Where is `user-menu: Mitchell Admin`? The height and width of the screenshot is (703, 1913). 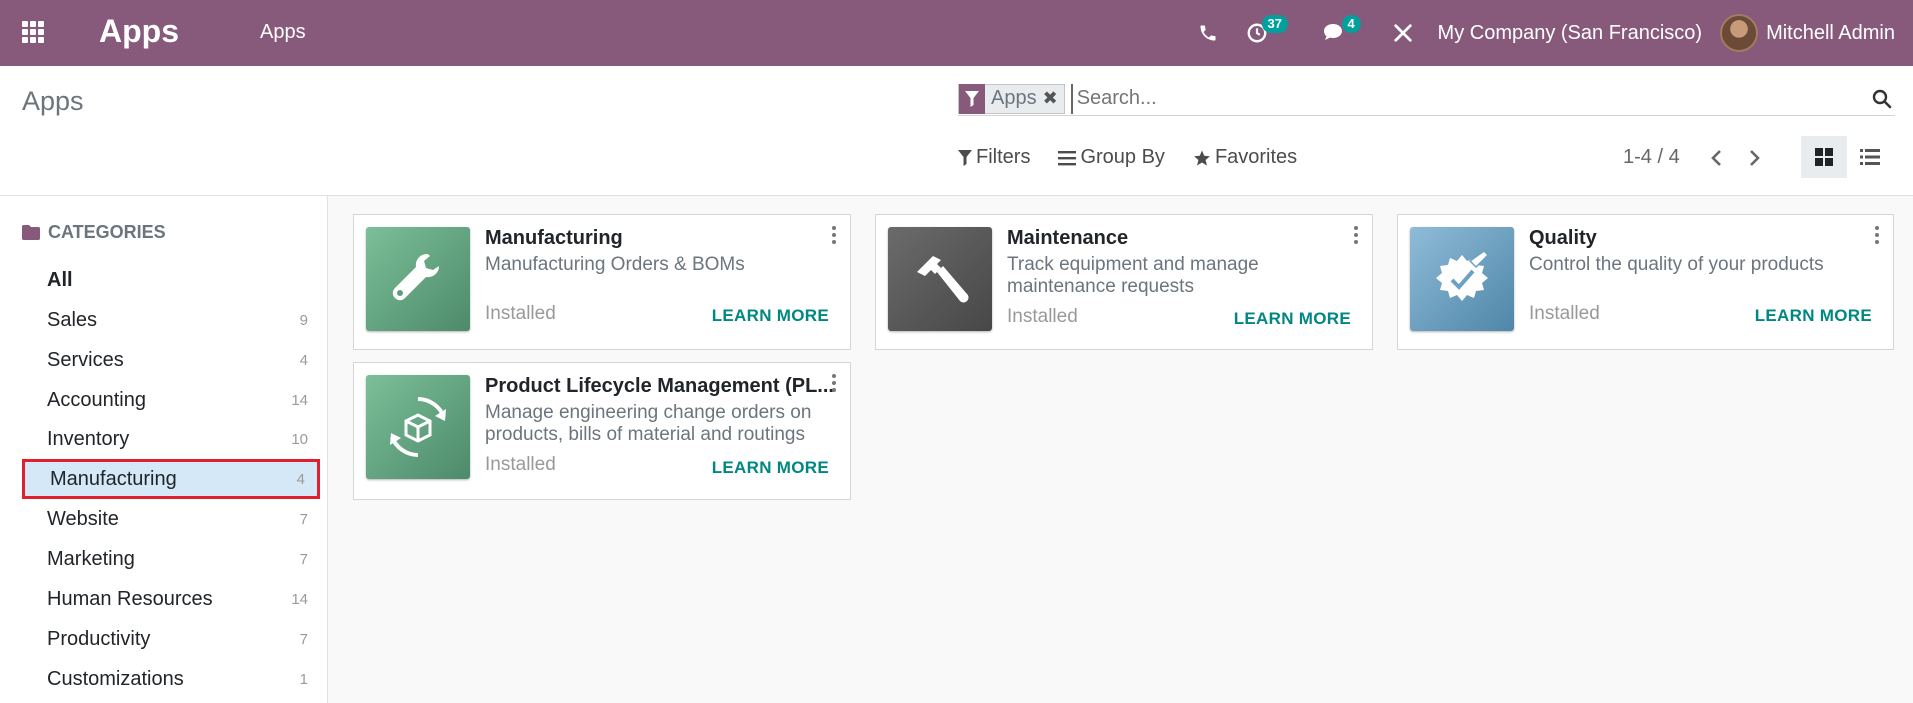
user-menu: Mitchell Admin is located at coordinates (1816, 33).